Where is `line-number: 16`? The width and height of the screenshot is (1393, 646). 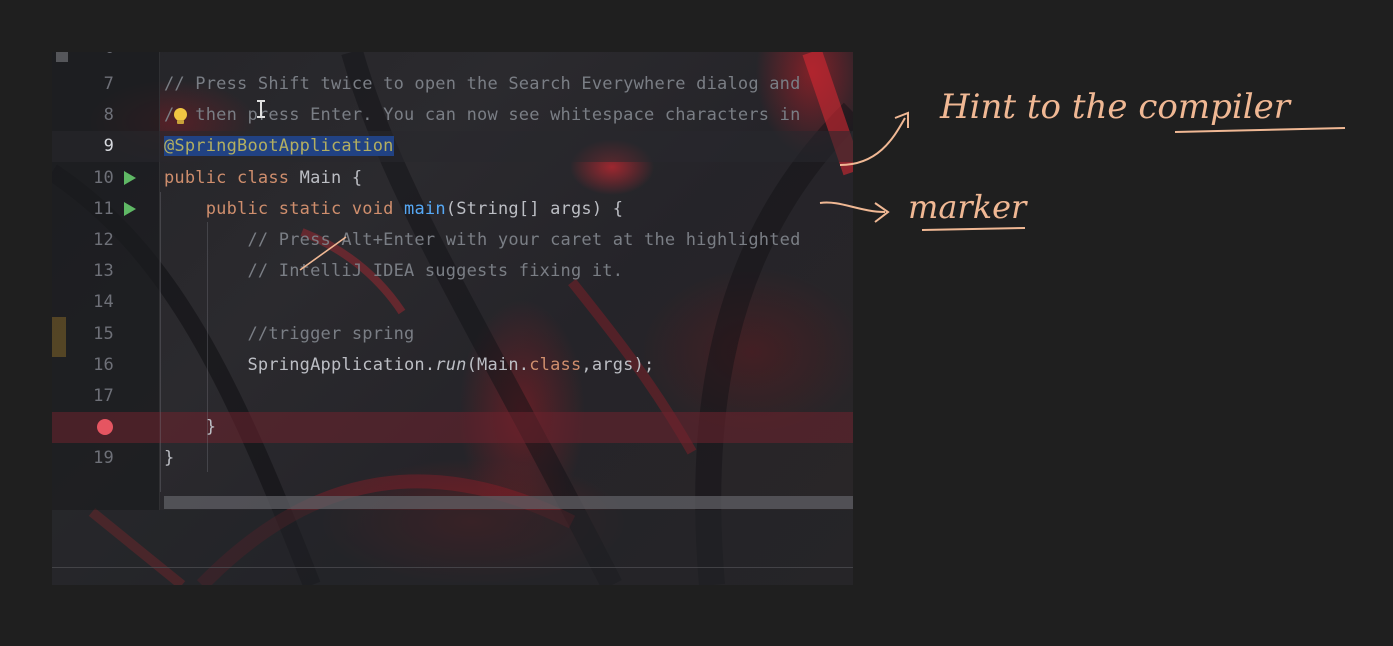
line-number: 16 is located at coordinates (103, 364).